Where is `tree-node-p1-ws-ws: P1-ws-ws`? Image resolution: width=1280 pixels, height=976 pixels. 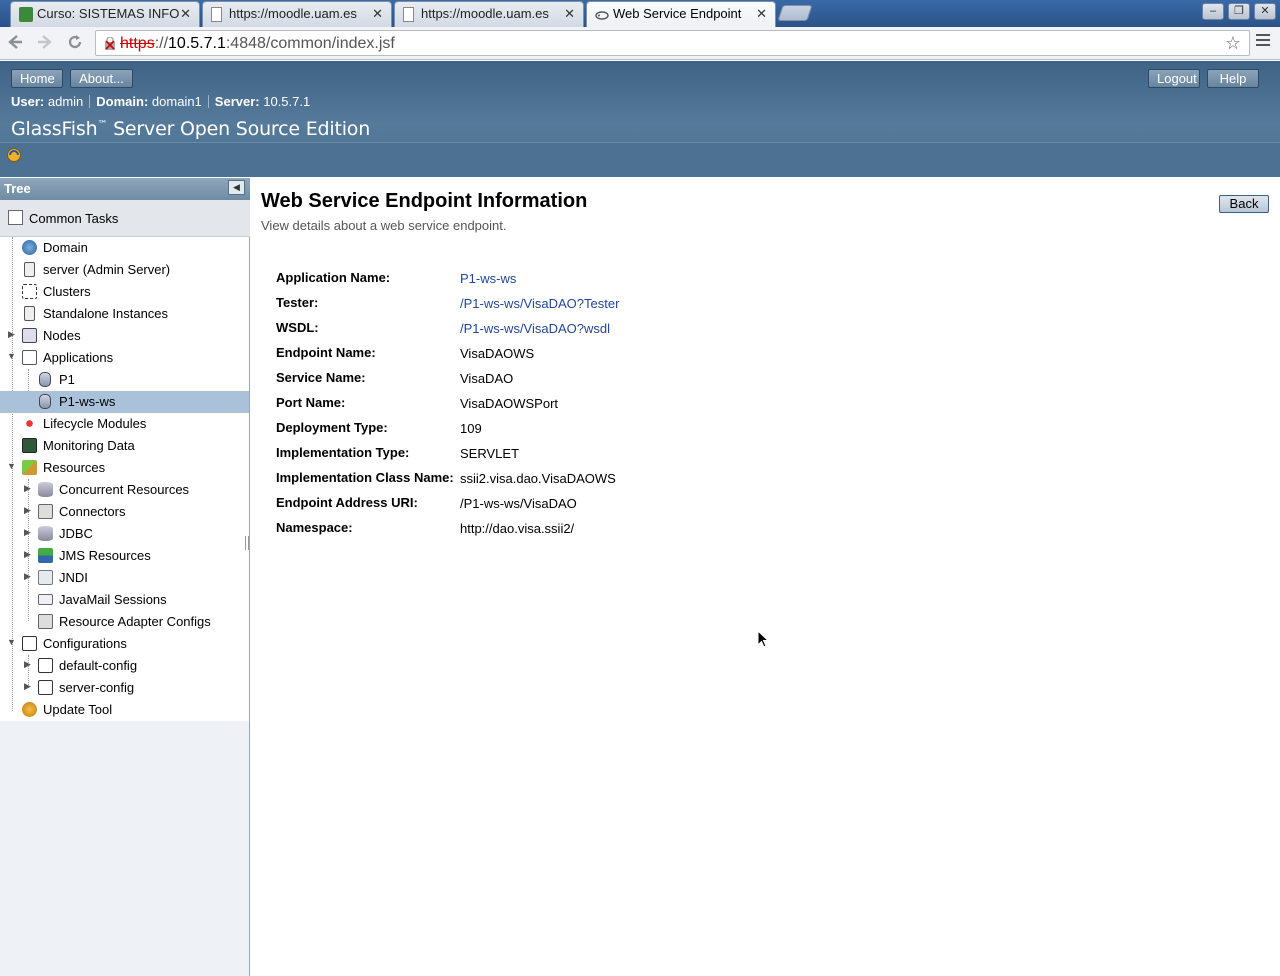 tree-node-p1-ws-ws: P1-ws-ws is located at coordinates (124, 402).